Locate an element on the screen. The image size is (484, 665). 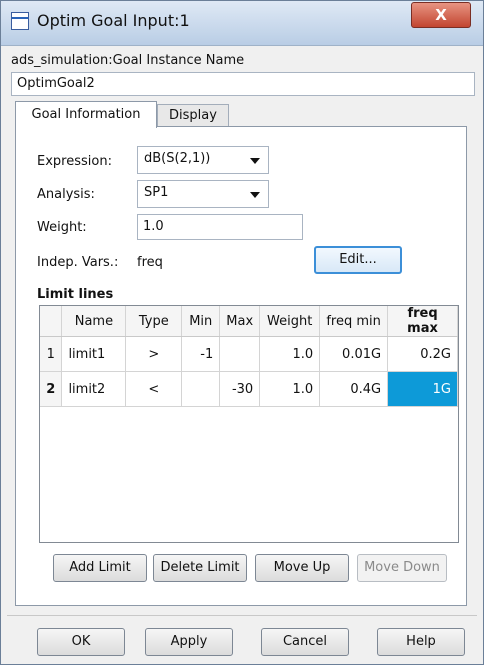
column-header-max: Max is located at coordinates (240, 321).